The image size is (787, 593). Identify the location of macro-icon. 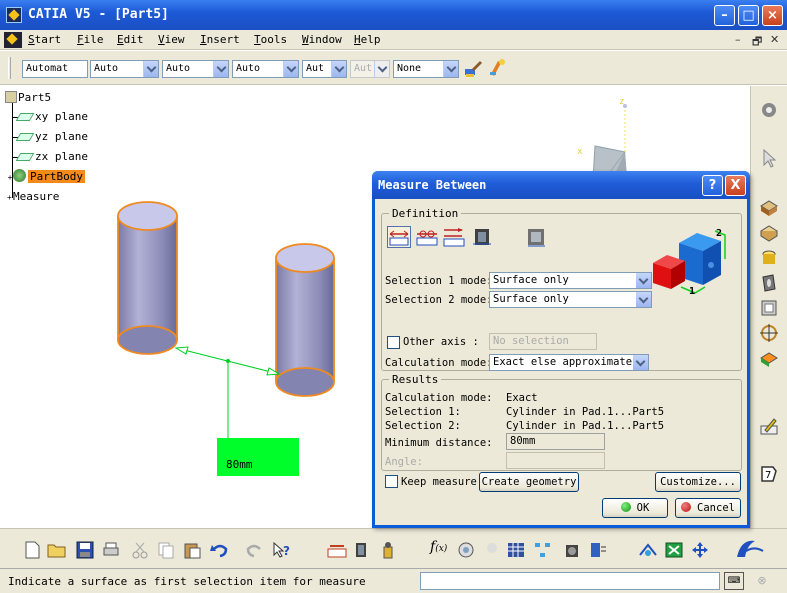
(598, 550).